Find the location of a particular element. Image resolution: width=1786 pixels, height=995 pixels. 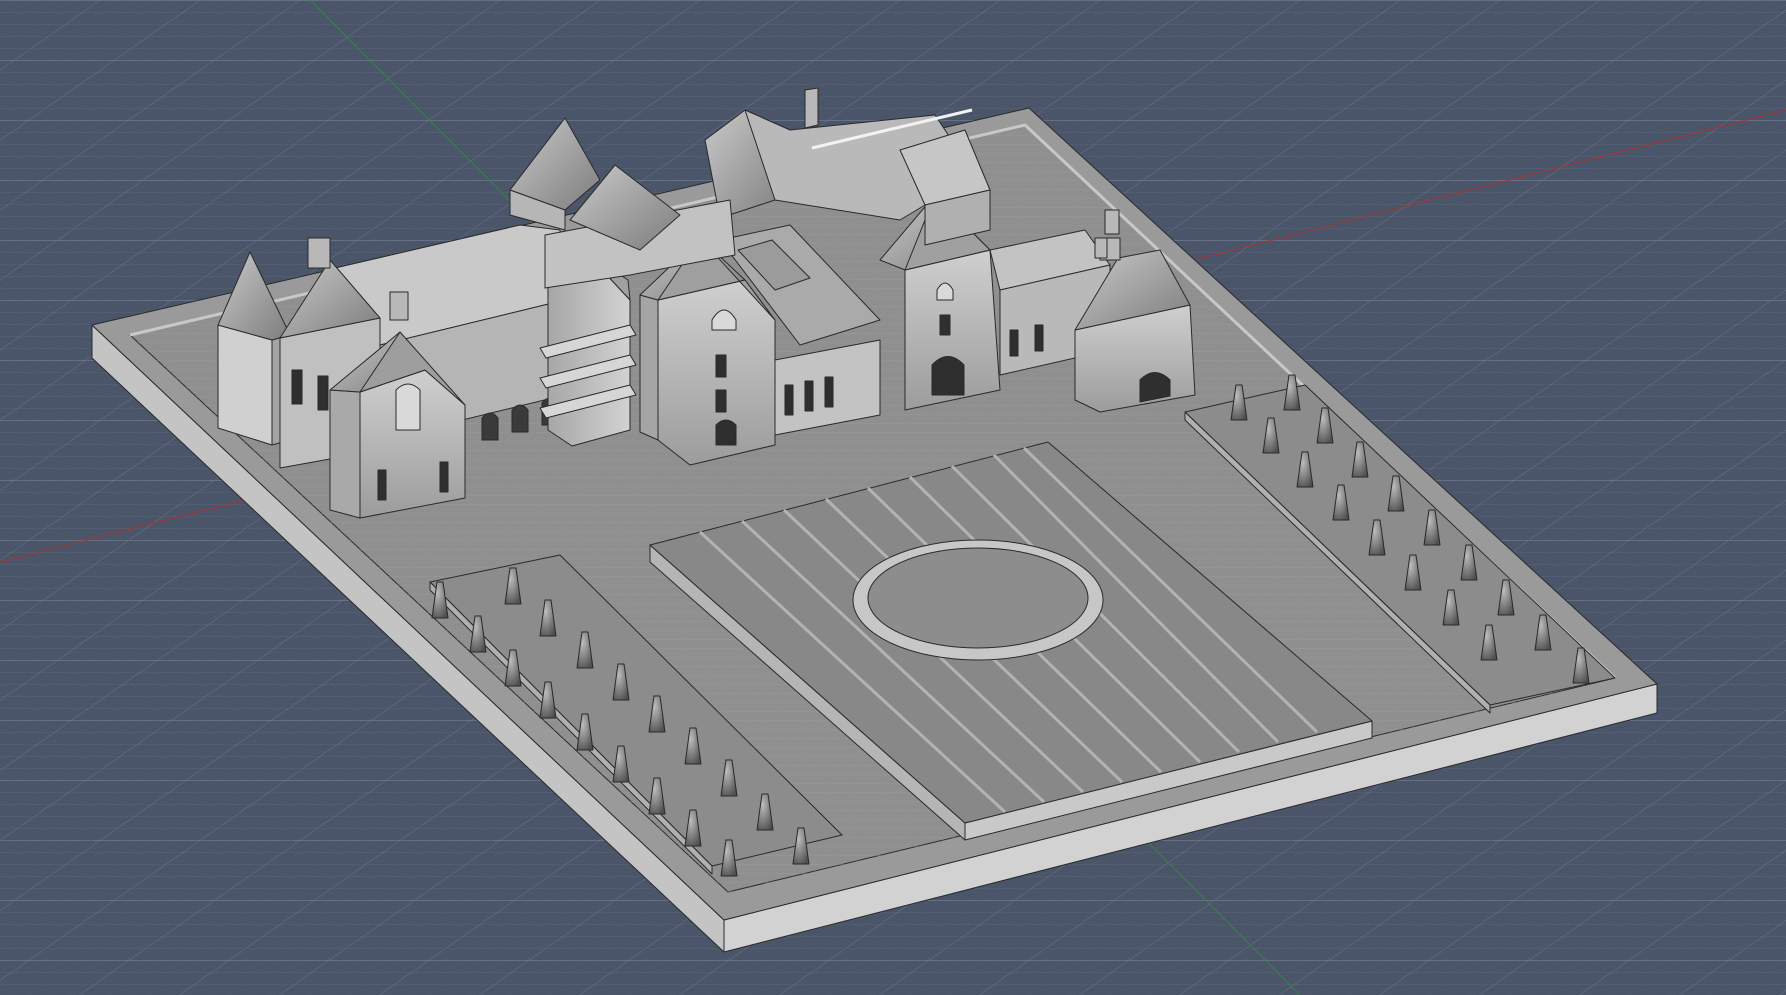

dormer-window is located at coordinates (408, 407).